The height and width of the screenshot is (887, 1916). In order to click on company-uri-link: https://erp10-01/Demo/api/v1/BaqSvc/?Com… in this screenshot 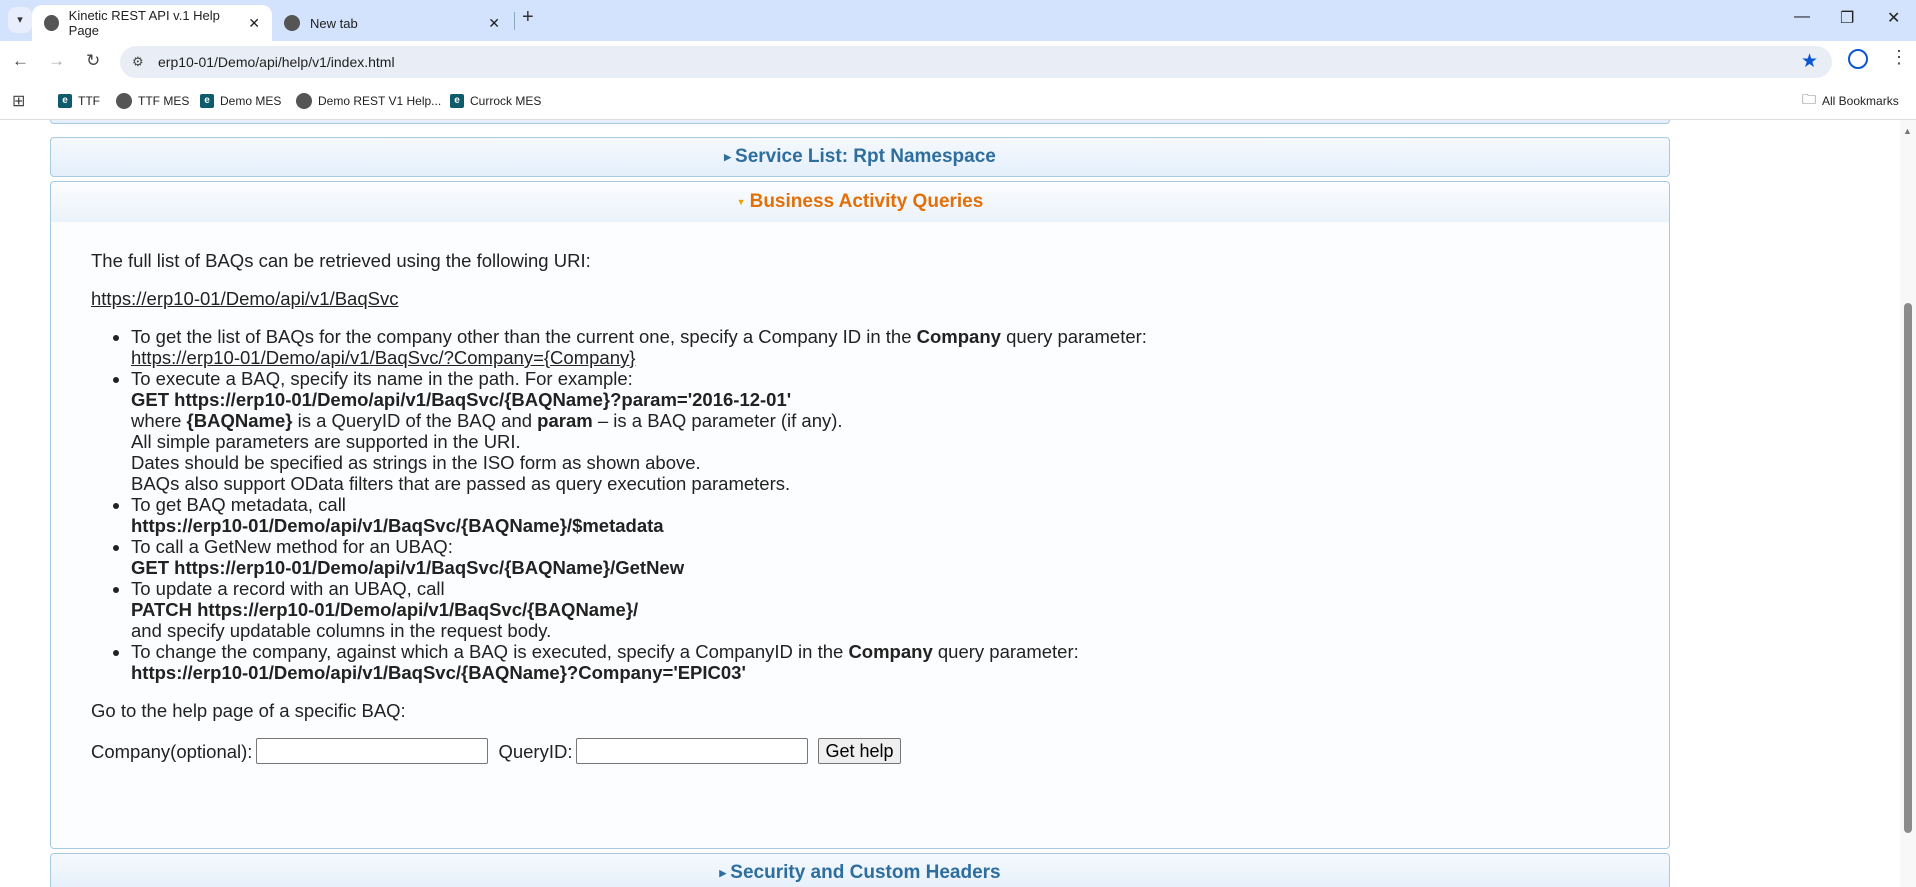, I will do `click(383, 357)`.